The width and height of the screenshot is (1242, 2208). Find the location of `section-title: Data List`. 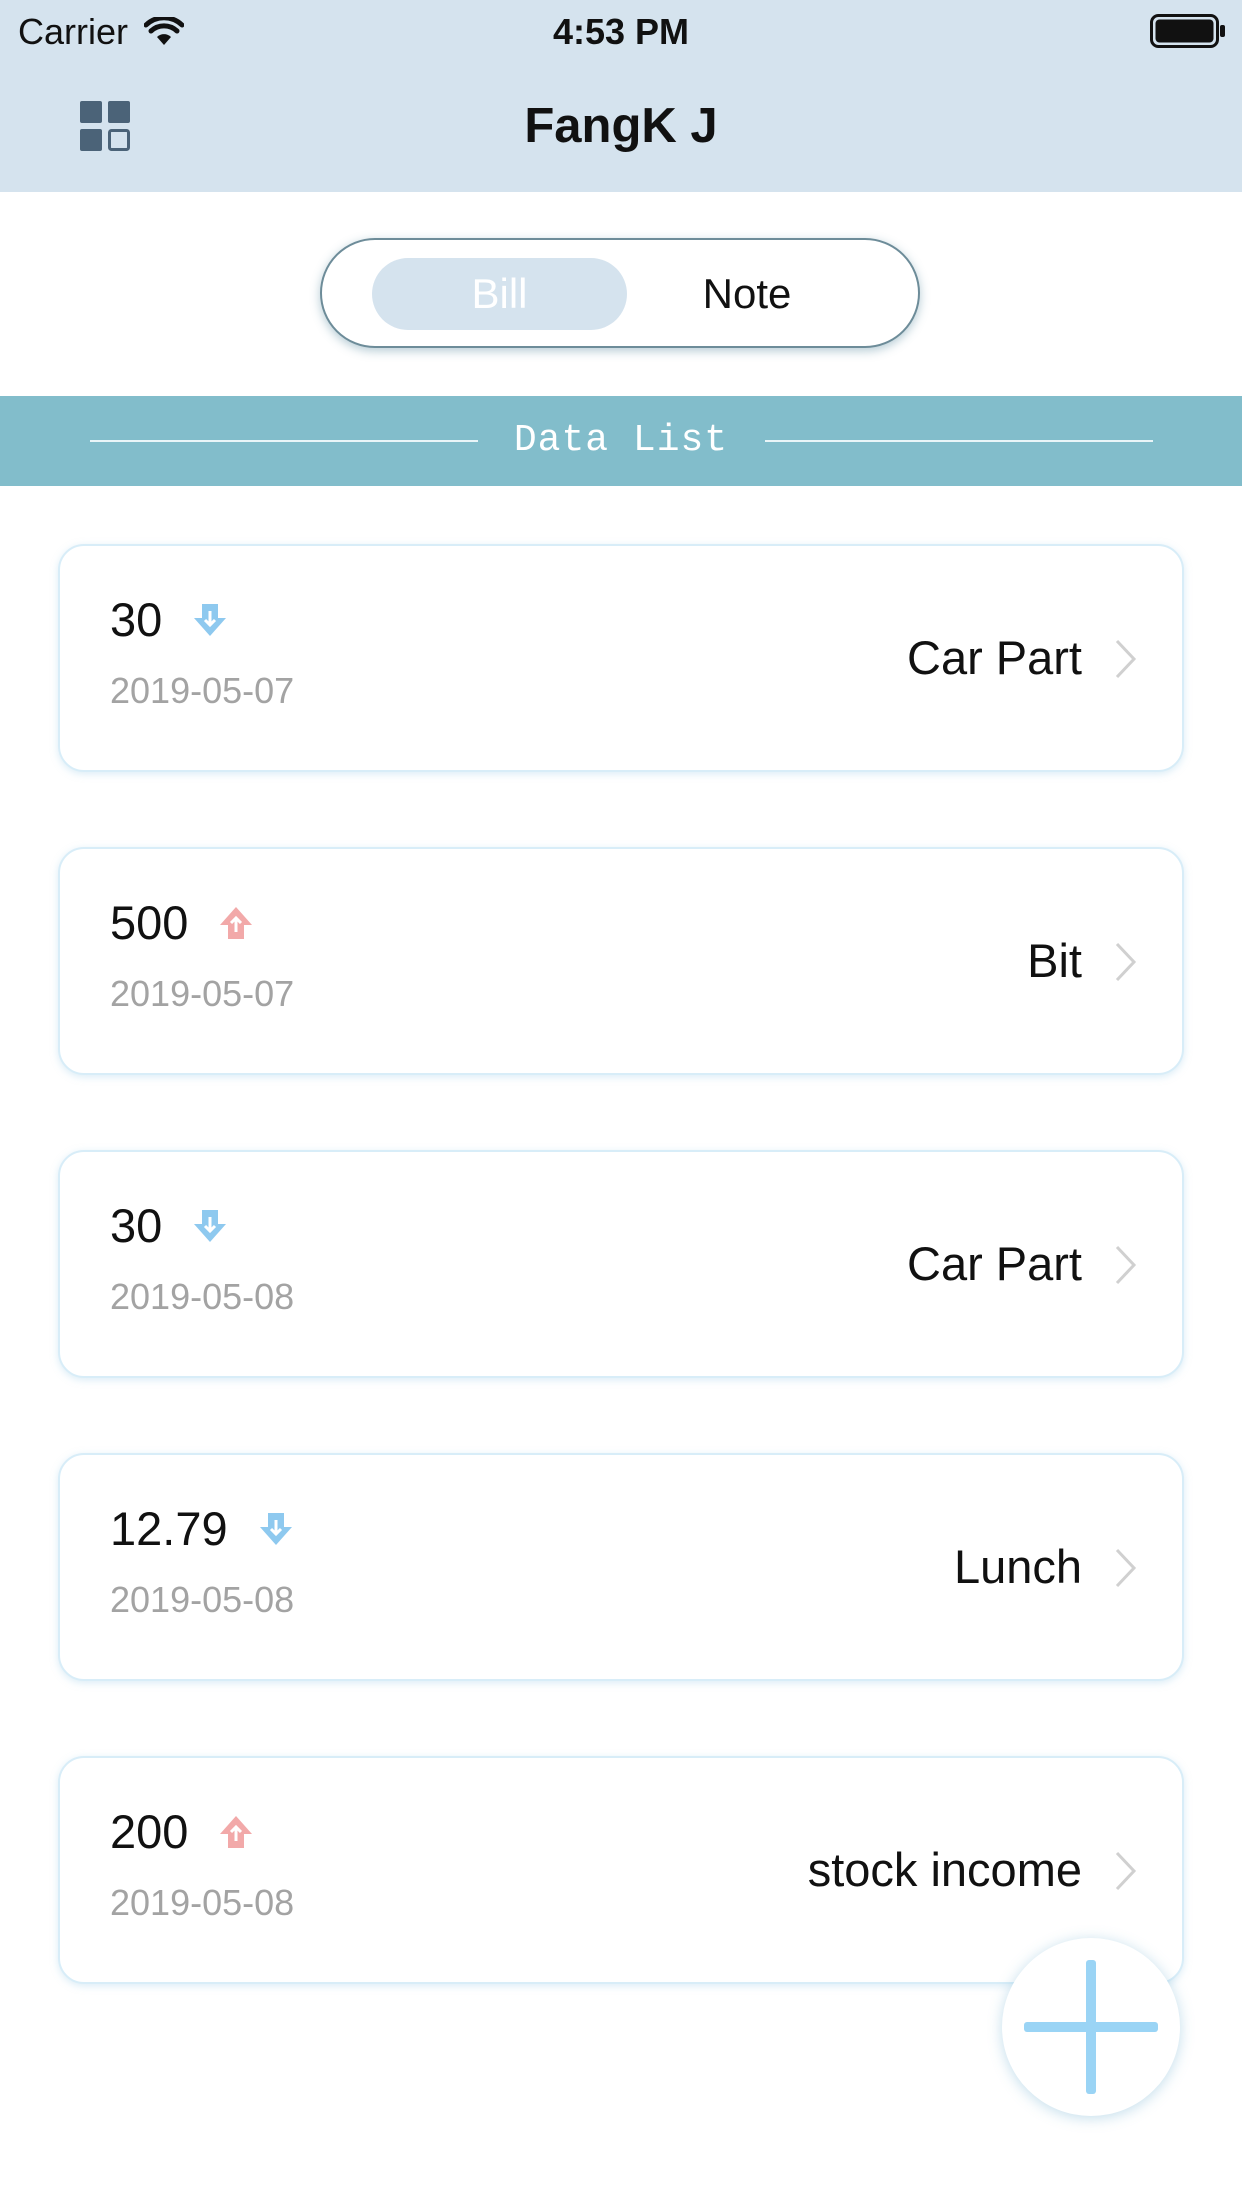

section-title: Data List is located at coordinates (621, 440).